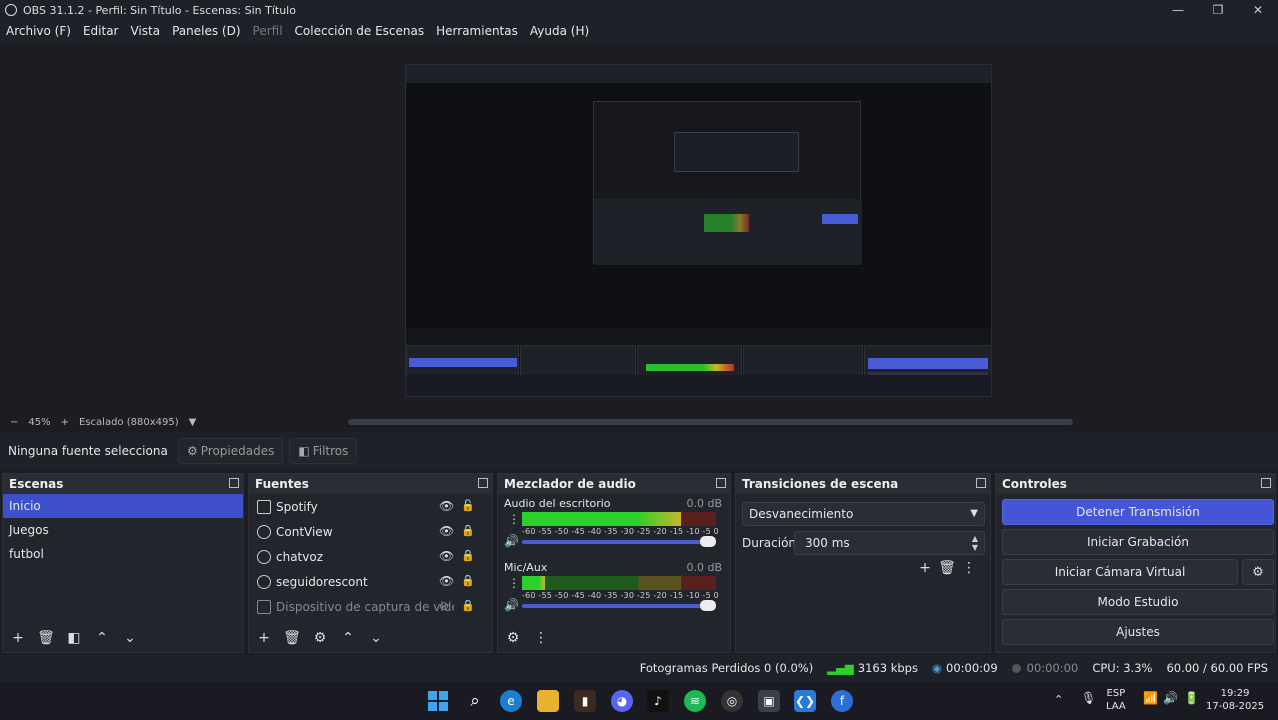 The image size is (1278, 720). Describe the element at coordinates (1088, 698) in the screenshot. I see `microphone-icon: 🎙` at that location.